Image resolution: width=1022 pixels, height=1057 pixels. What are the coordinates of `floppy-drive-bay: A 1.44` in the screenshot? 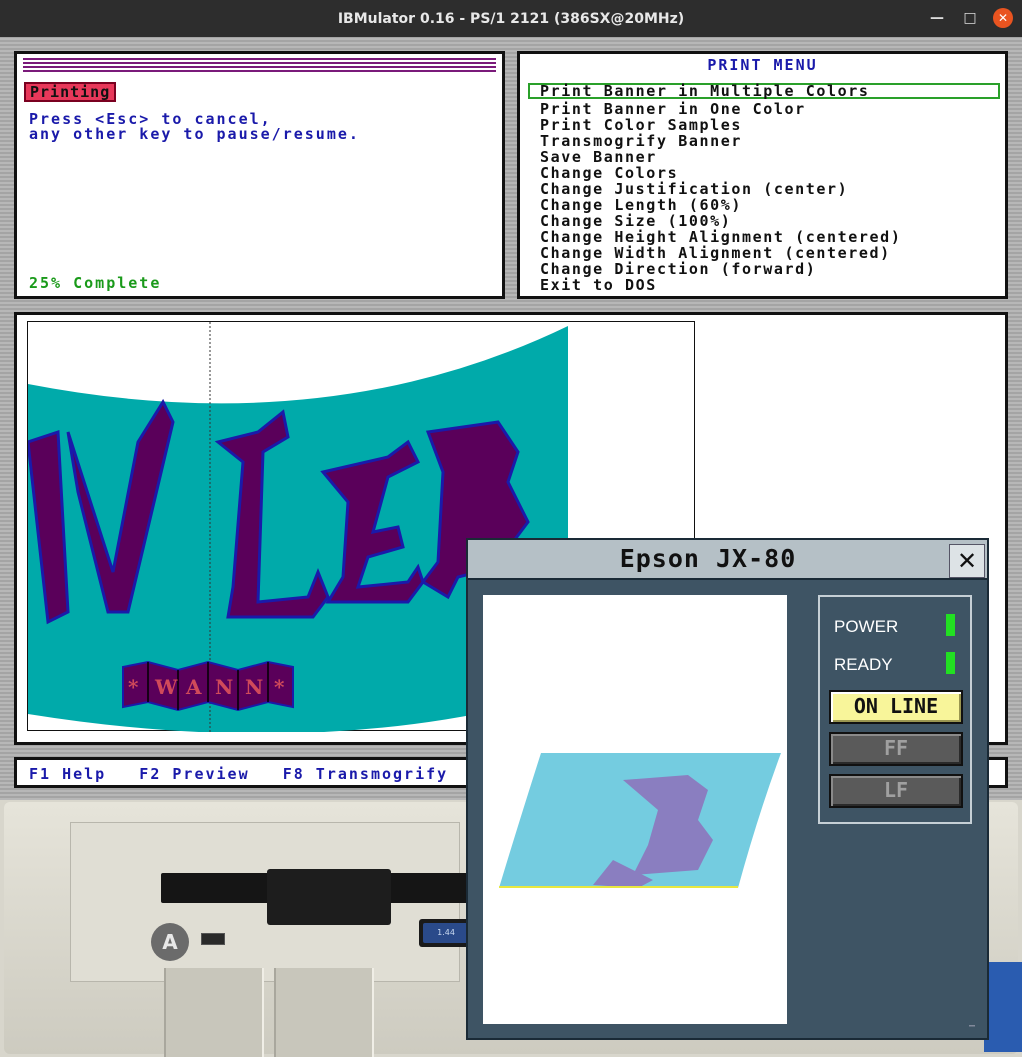 It's located at (290, 902).